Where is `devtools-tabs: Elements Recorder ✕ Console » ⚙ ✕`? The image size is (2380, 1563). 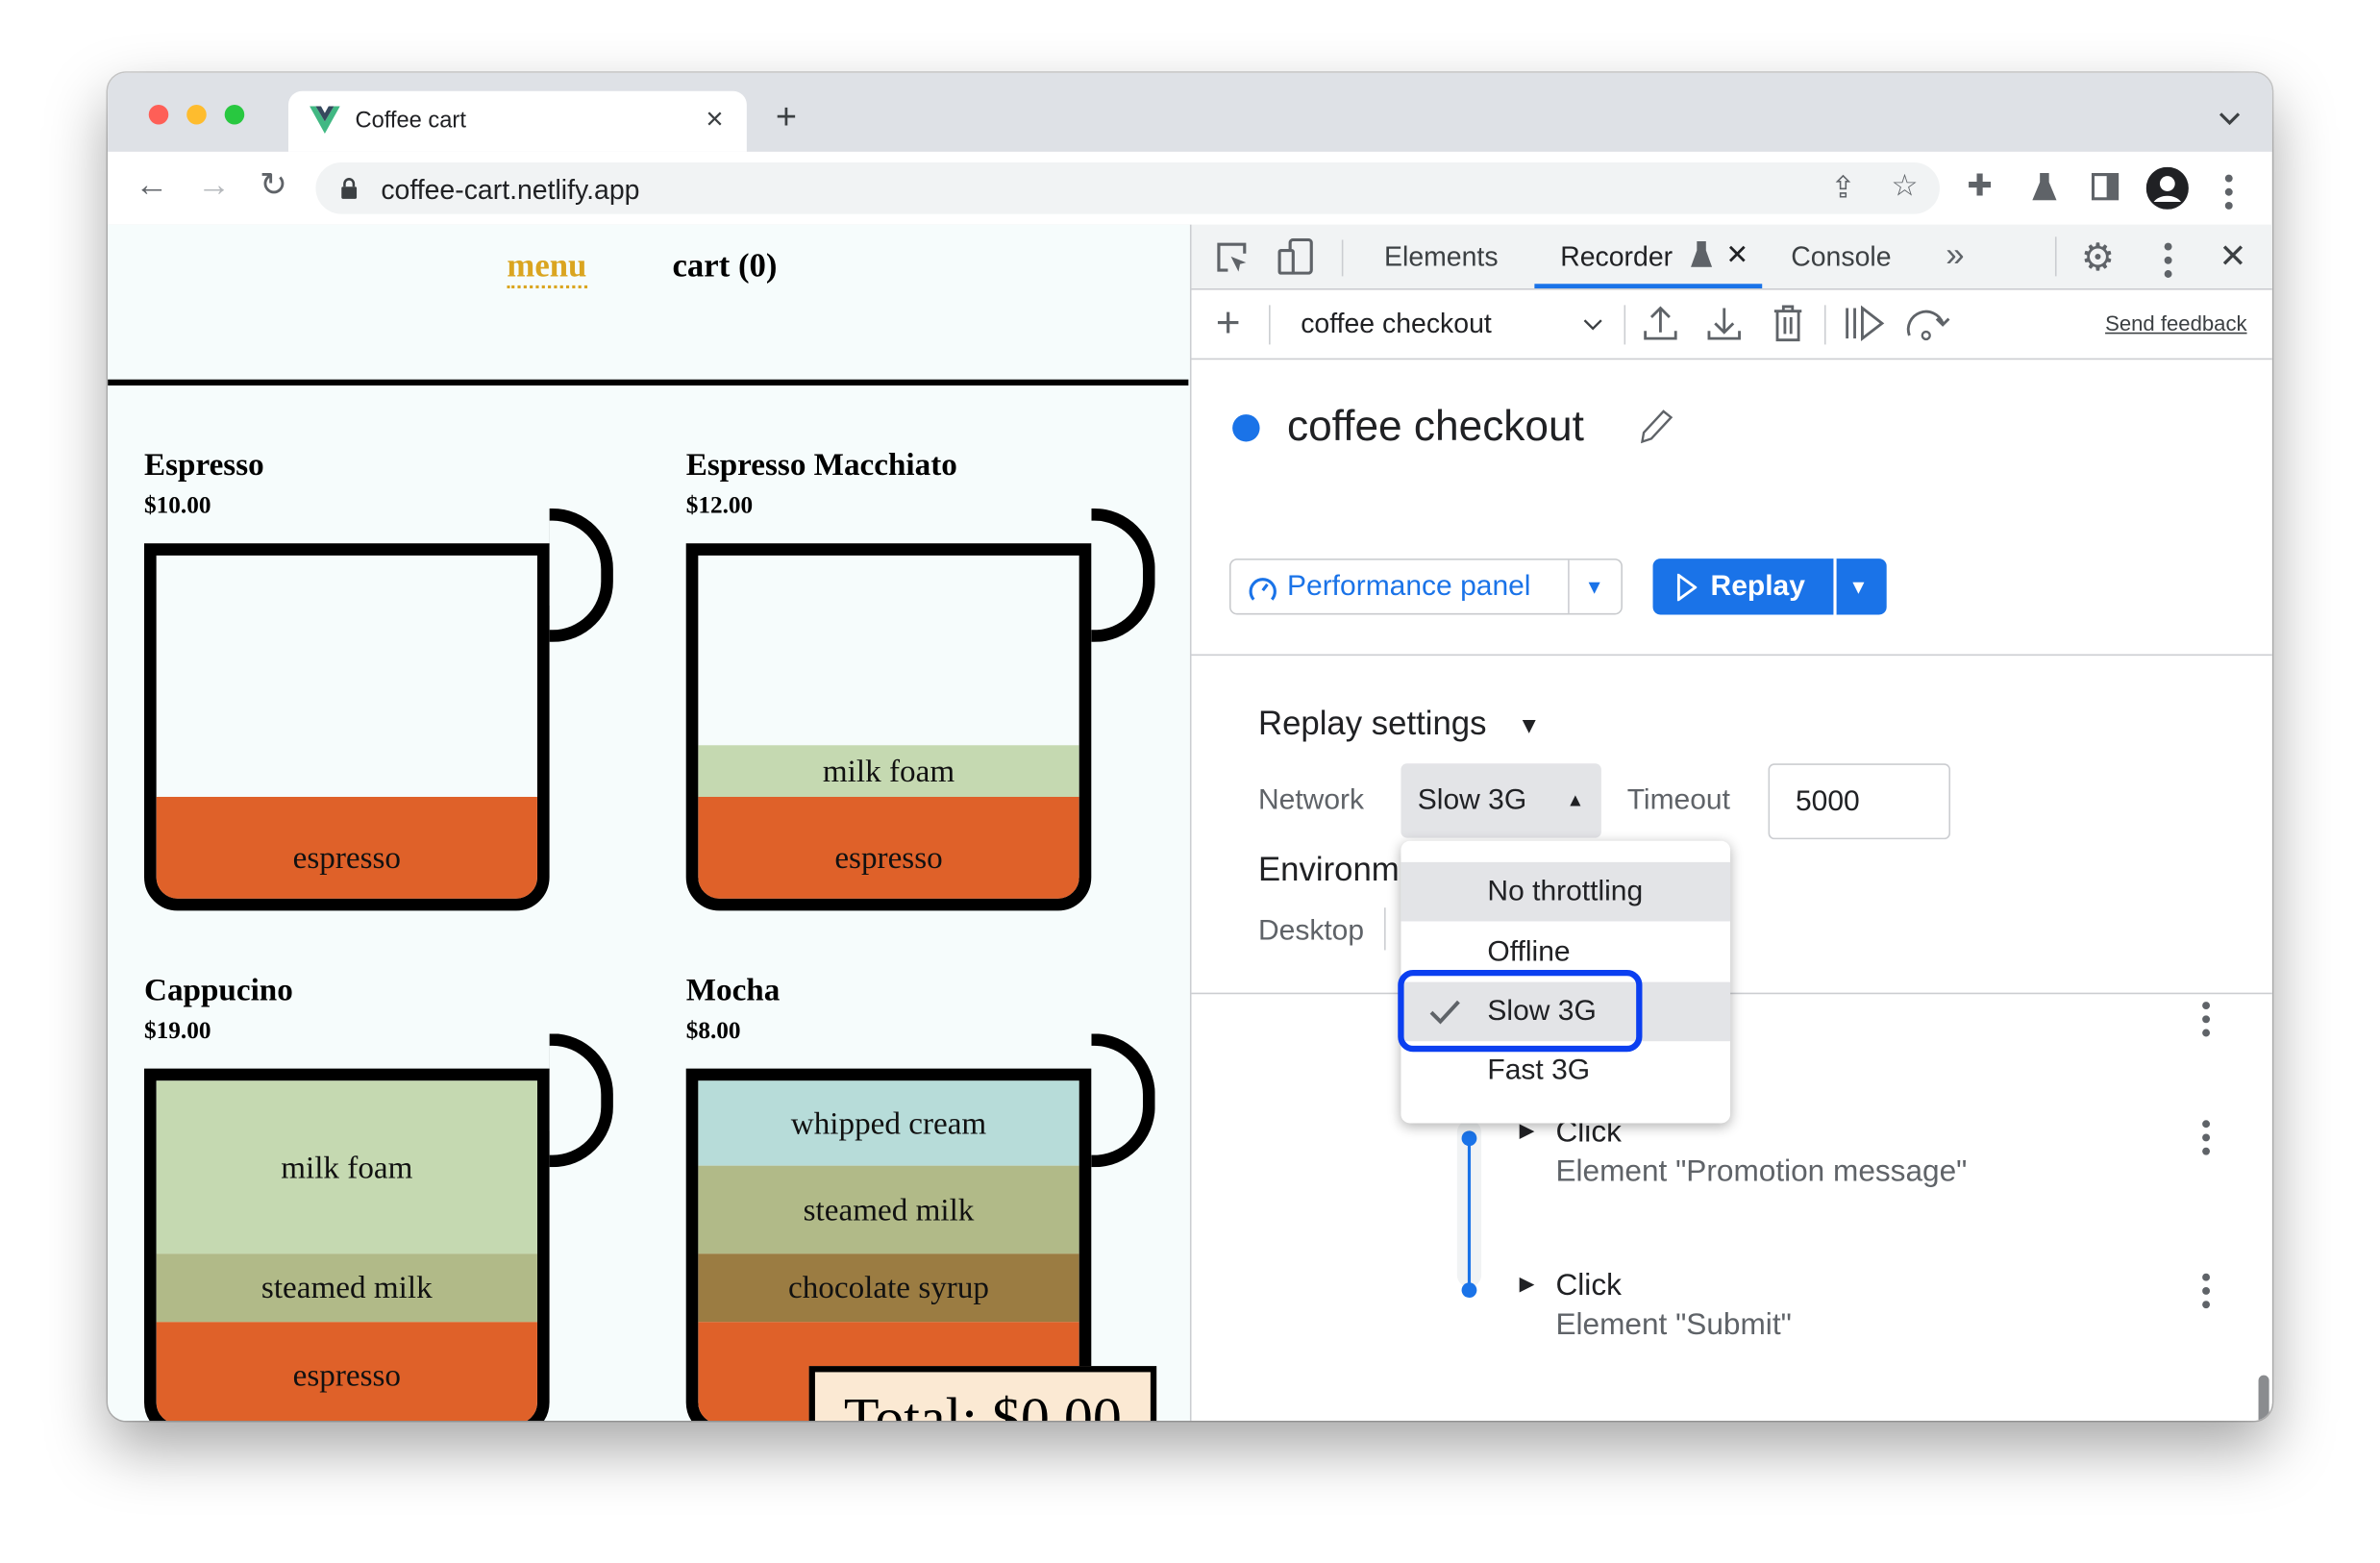 devtools-tabs: Elements Recorder ✕ Console » ⚙ ✕ is located at coordinates (1732, 257).